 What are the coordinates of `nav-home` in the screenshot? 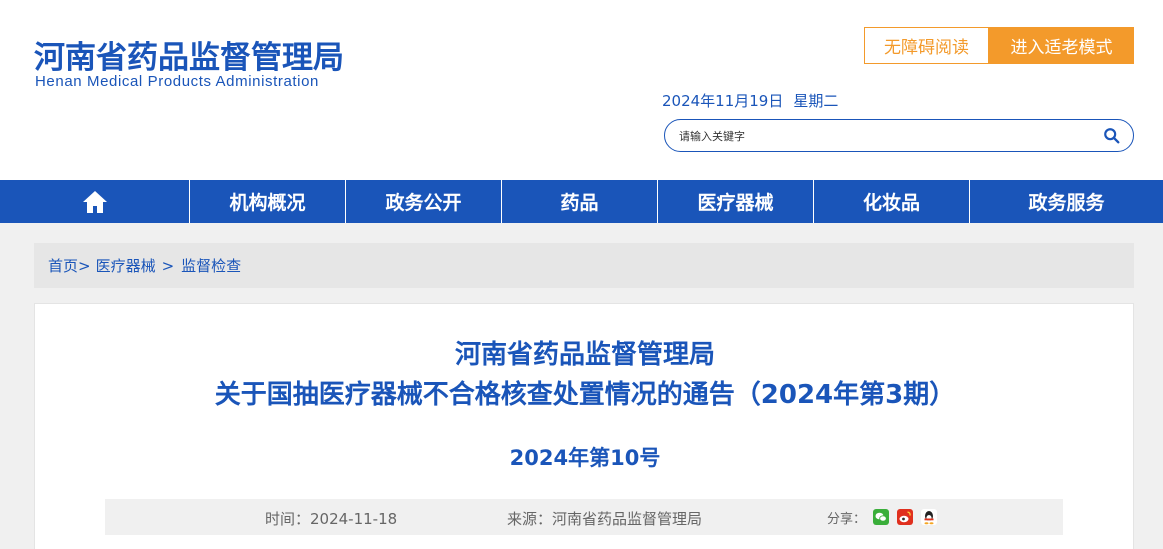 It's located at (95, 201).